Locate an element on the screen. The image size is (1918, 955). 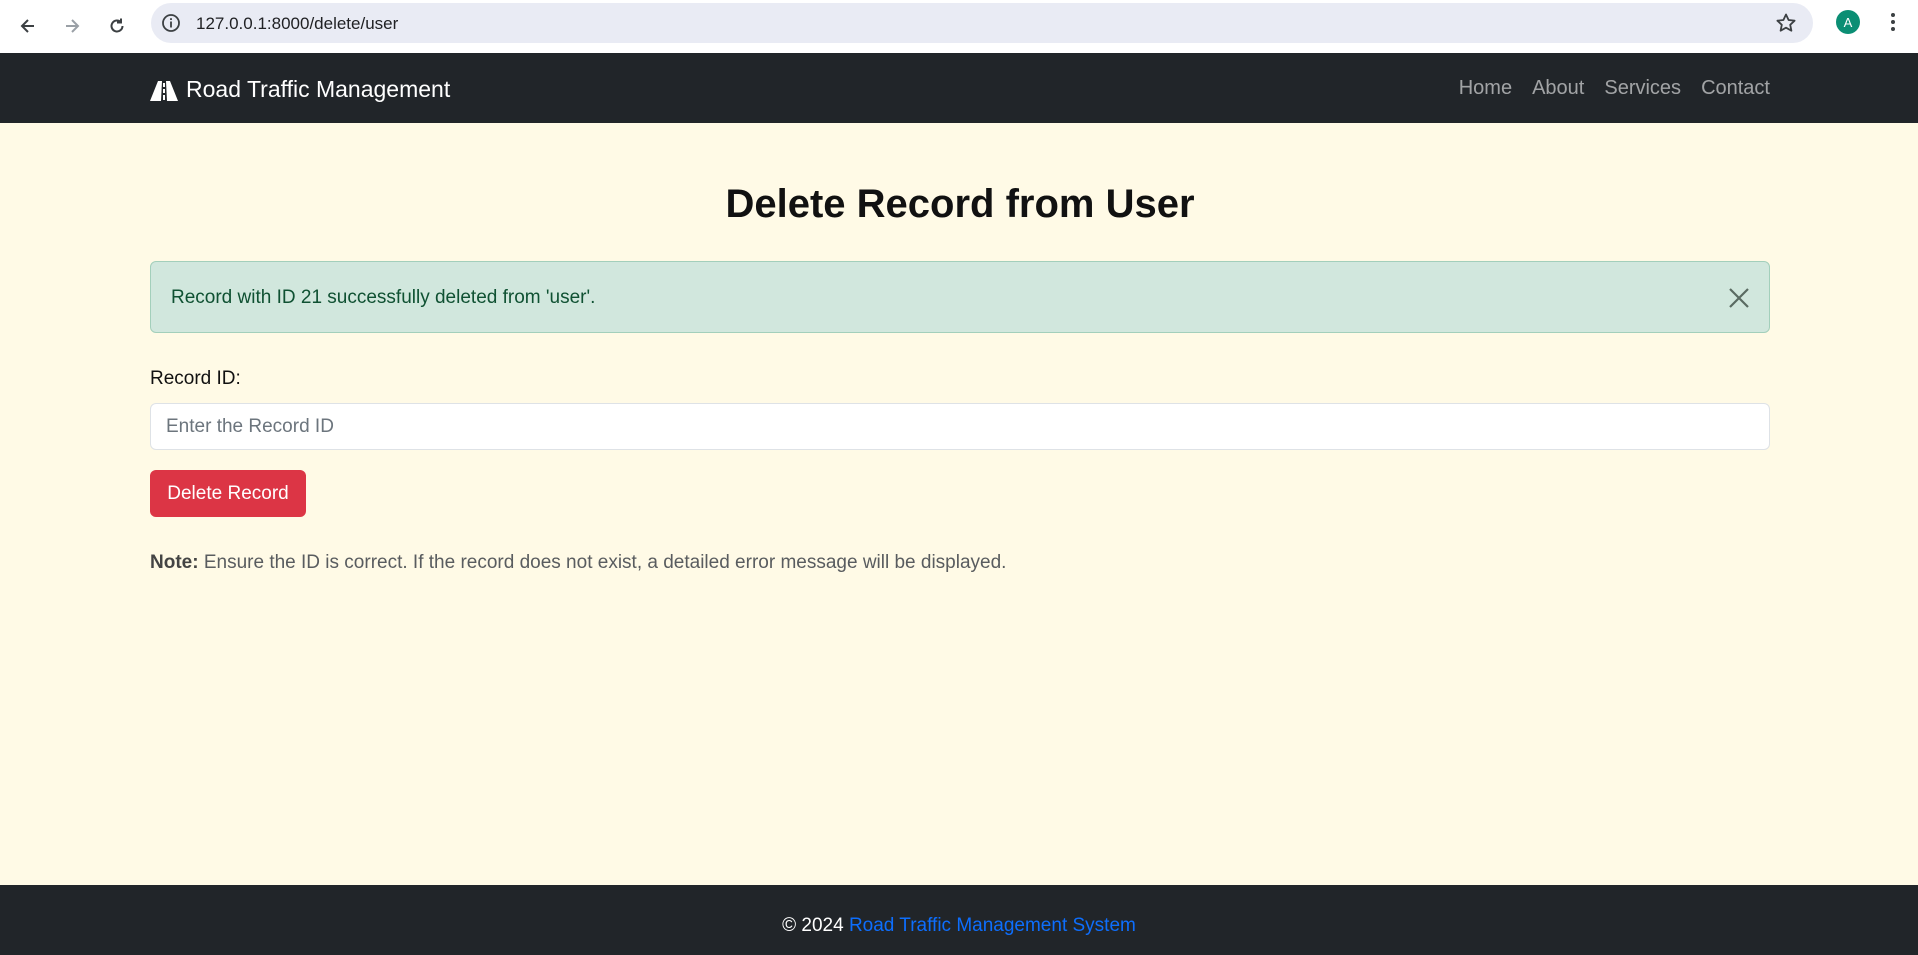
nav-links: Home About Services Contact is located at coordinates (1604, 88).